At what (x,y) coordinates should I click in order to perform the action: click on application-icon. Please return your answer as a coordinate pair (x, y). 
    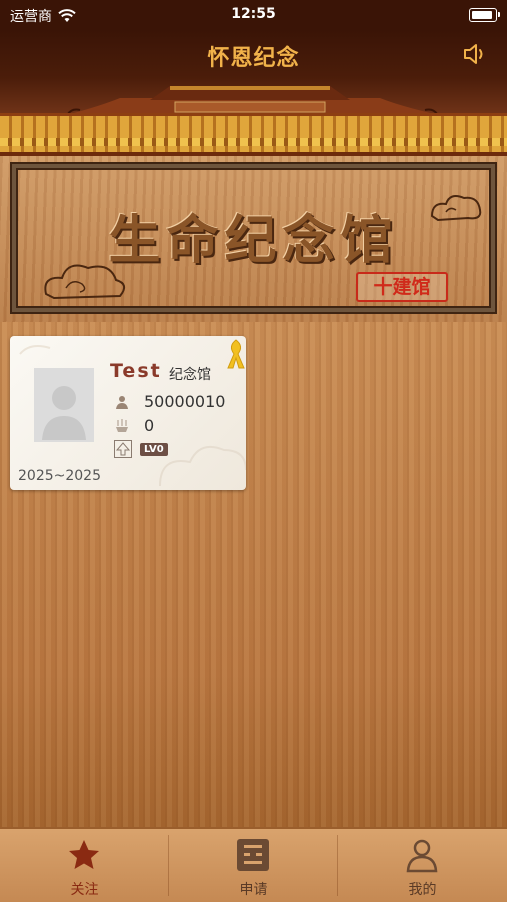
    Looking at the image, I should click on (253, 855).